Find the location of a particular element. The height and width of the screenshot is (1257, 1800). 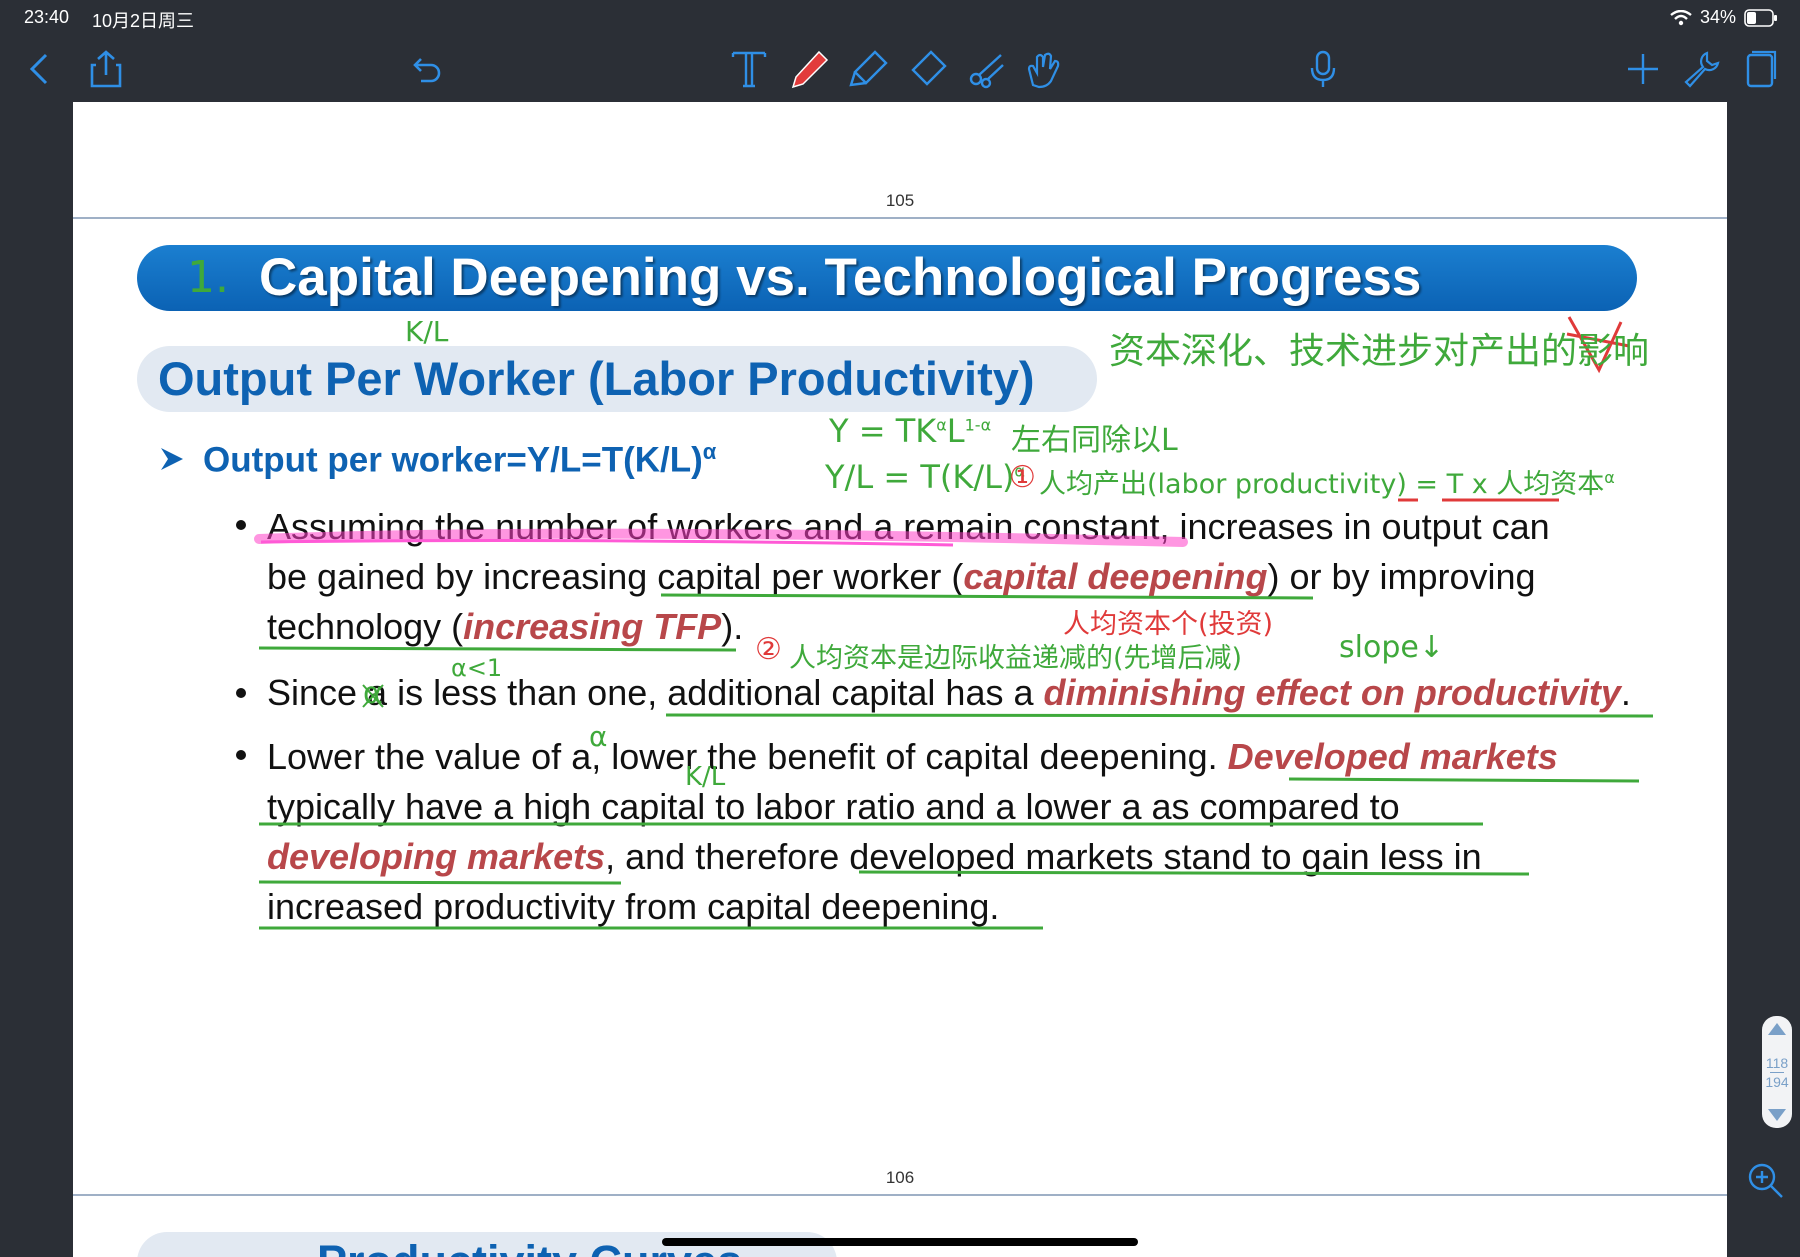

wifi-icon is located at coordinates (1681, 17).